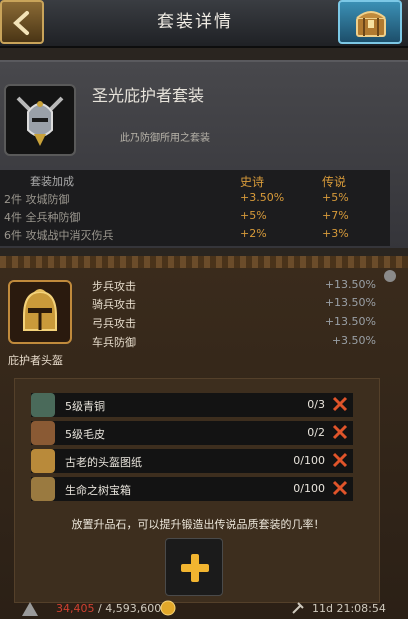 The height and width of the screenshot is (619, 408). I want to click on set-name: 圣光庇护者套装, so click(148, 95).